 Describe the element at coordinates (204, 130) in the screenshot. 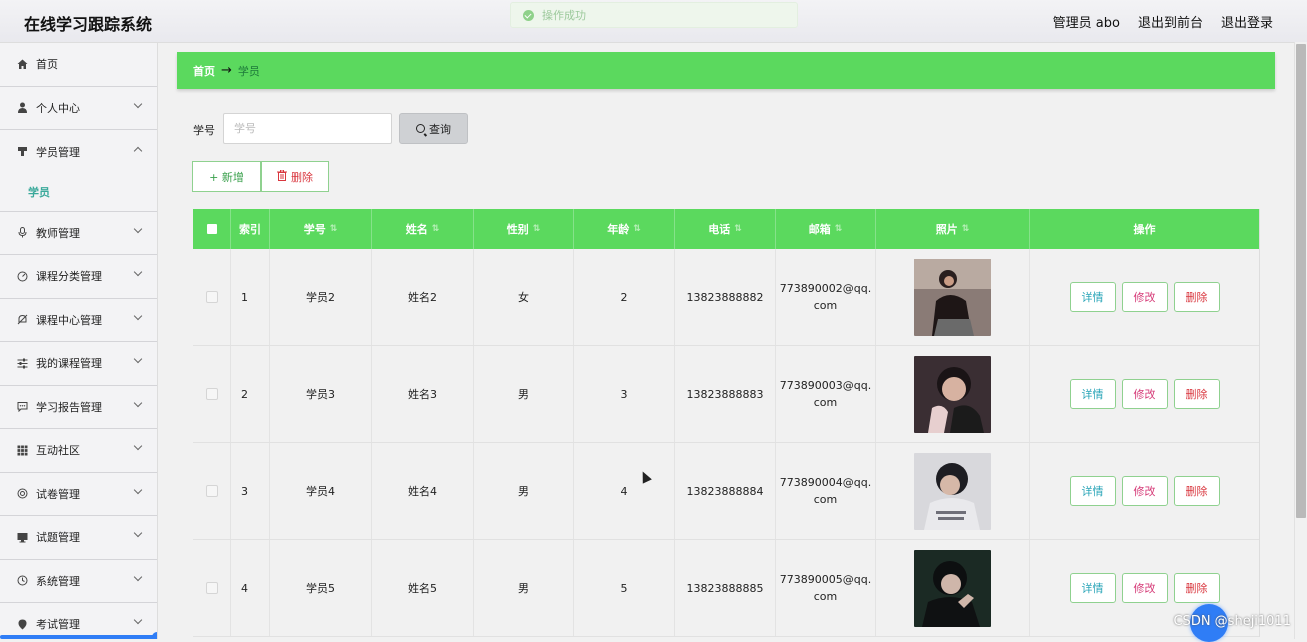

I see `search-label: 学号` at that location.